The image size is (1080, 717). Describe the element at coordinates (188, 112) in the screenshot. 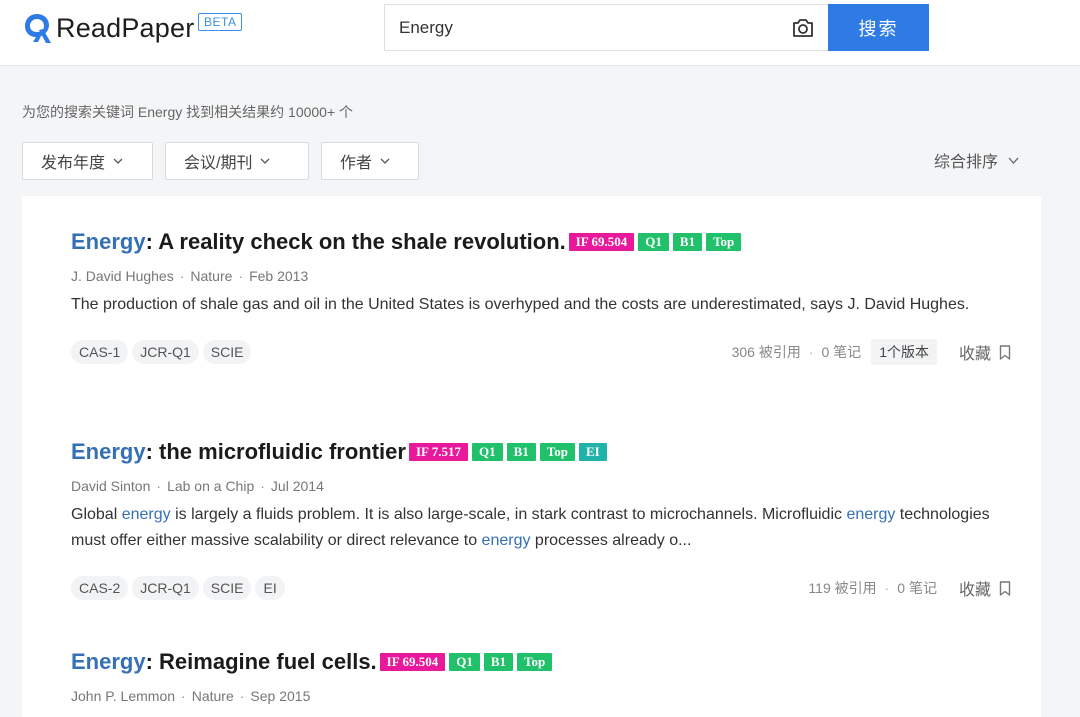

I see `result-summary: 为您的搜索关键词 Energy 找到相关结果约 10000+ 个` at that location.